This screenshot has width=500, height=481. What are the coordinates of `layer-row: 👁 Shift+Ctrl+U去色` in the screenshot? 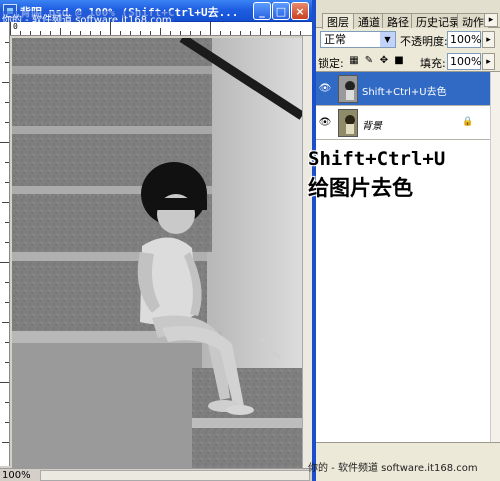 It's located at (403, 89).